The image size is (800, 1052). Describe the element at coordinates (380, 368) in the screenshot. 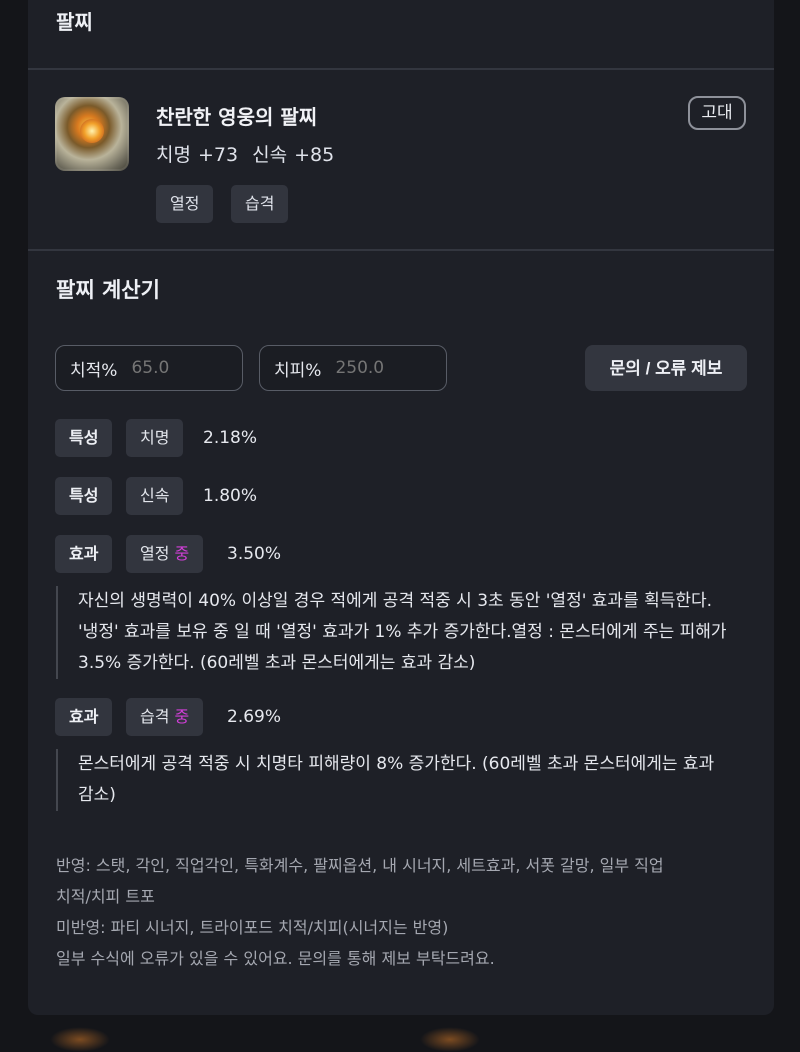

I see `crit-damage-input` at that location.